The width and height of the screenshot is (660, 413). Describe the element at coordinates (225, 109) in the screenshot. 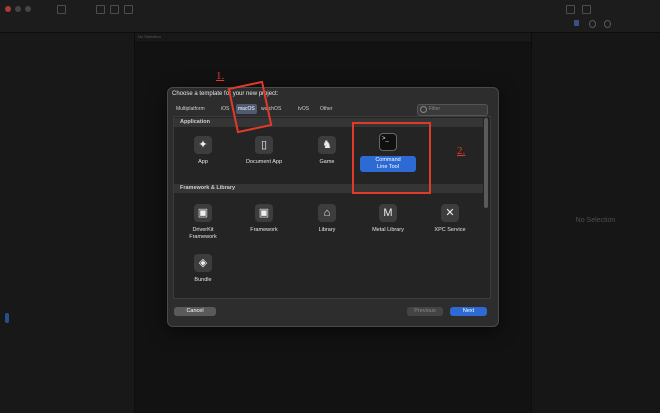

I see `tab-ios: iOS` at that location.